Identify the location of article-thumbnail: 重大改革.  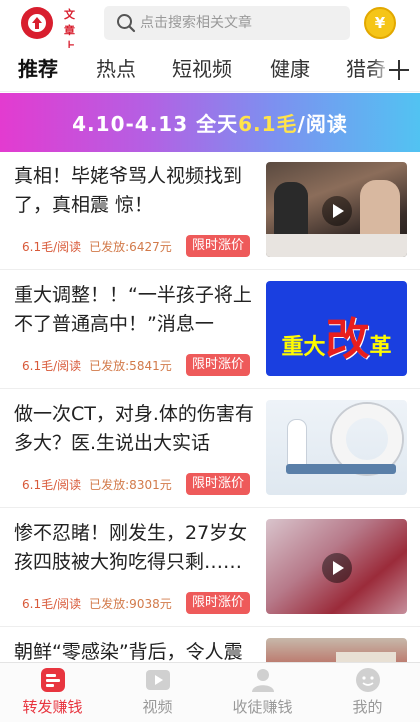
(336, 328).